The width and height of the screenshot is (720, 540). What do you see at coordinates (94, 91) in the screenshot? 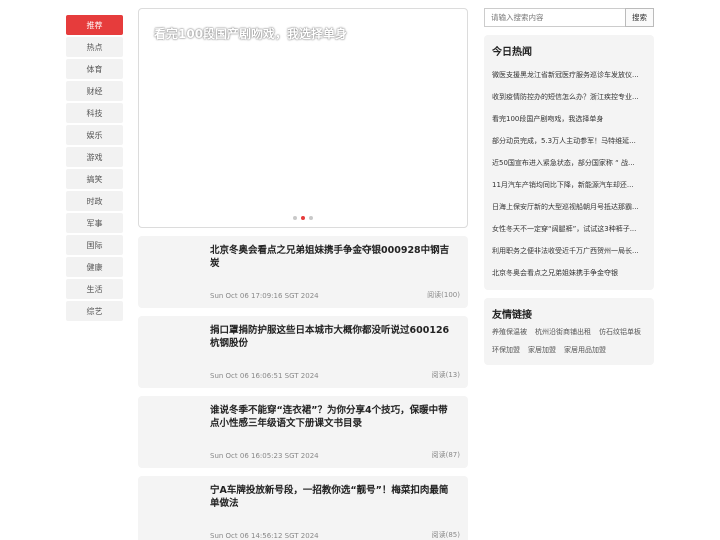
I see `nav-item-finance: 财经` at bounding box center [94, 91].